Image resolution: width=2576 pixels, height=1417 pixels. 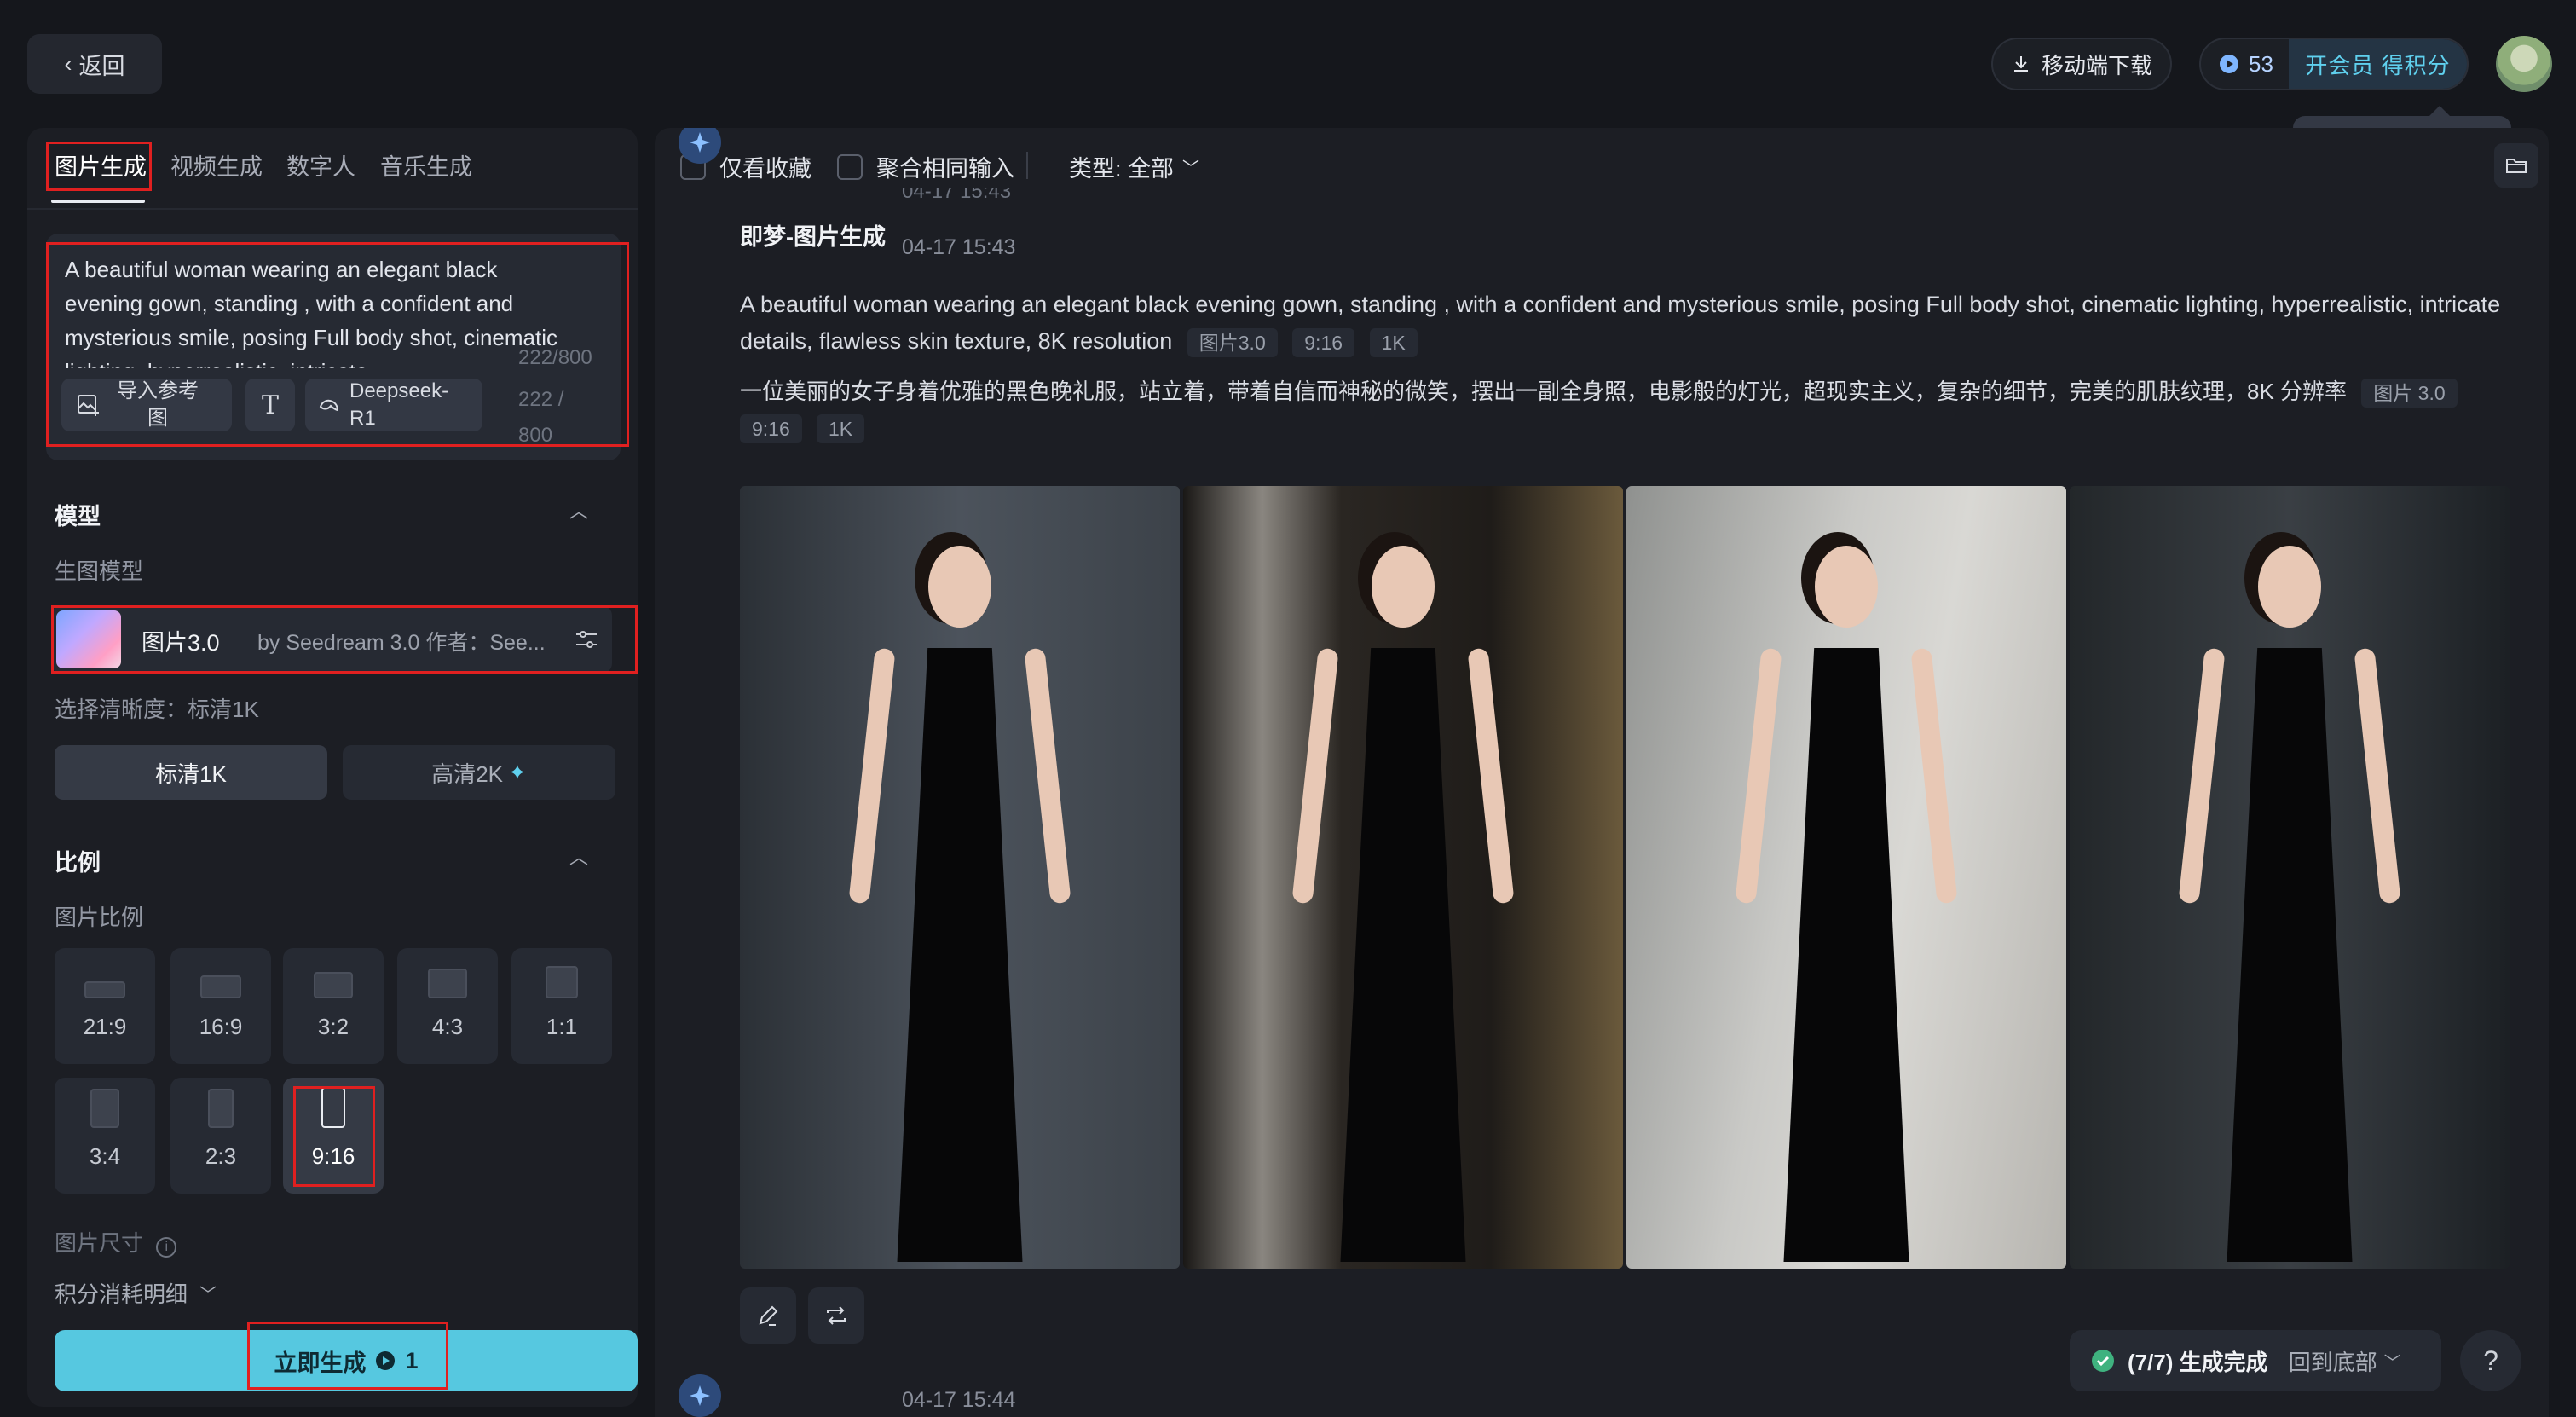 What do you see at coordinates (105, 1136) in the screenshot?
I see `ratio-3-4: 3:4` at bounding box center [105, 1136].